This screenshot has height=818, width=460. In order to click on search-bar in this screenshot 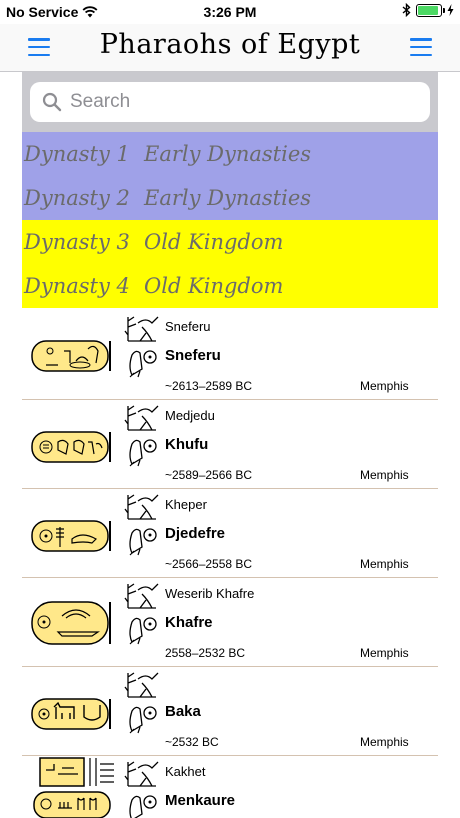, I will do `click(230, 102)`.